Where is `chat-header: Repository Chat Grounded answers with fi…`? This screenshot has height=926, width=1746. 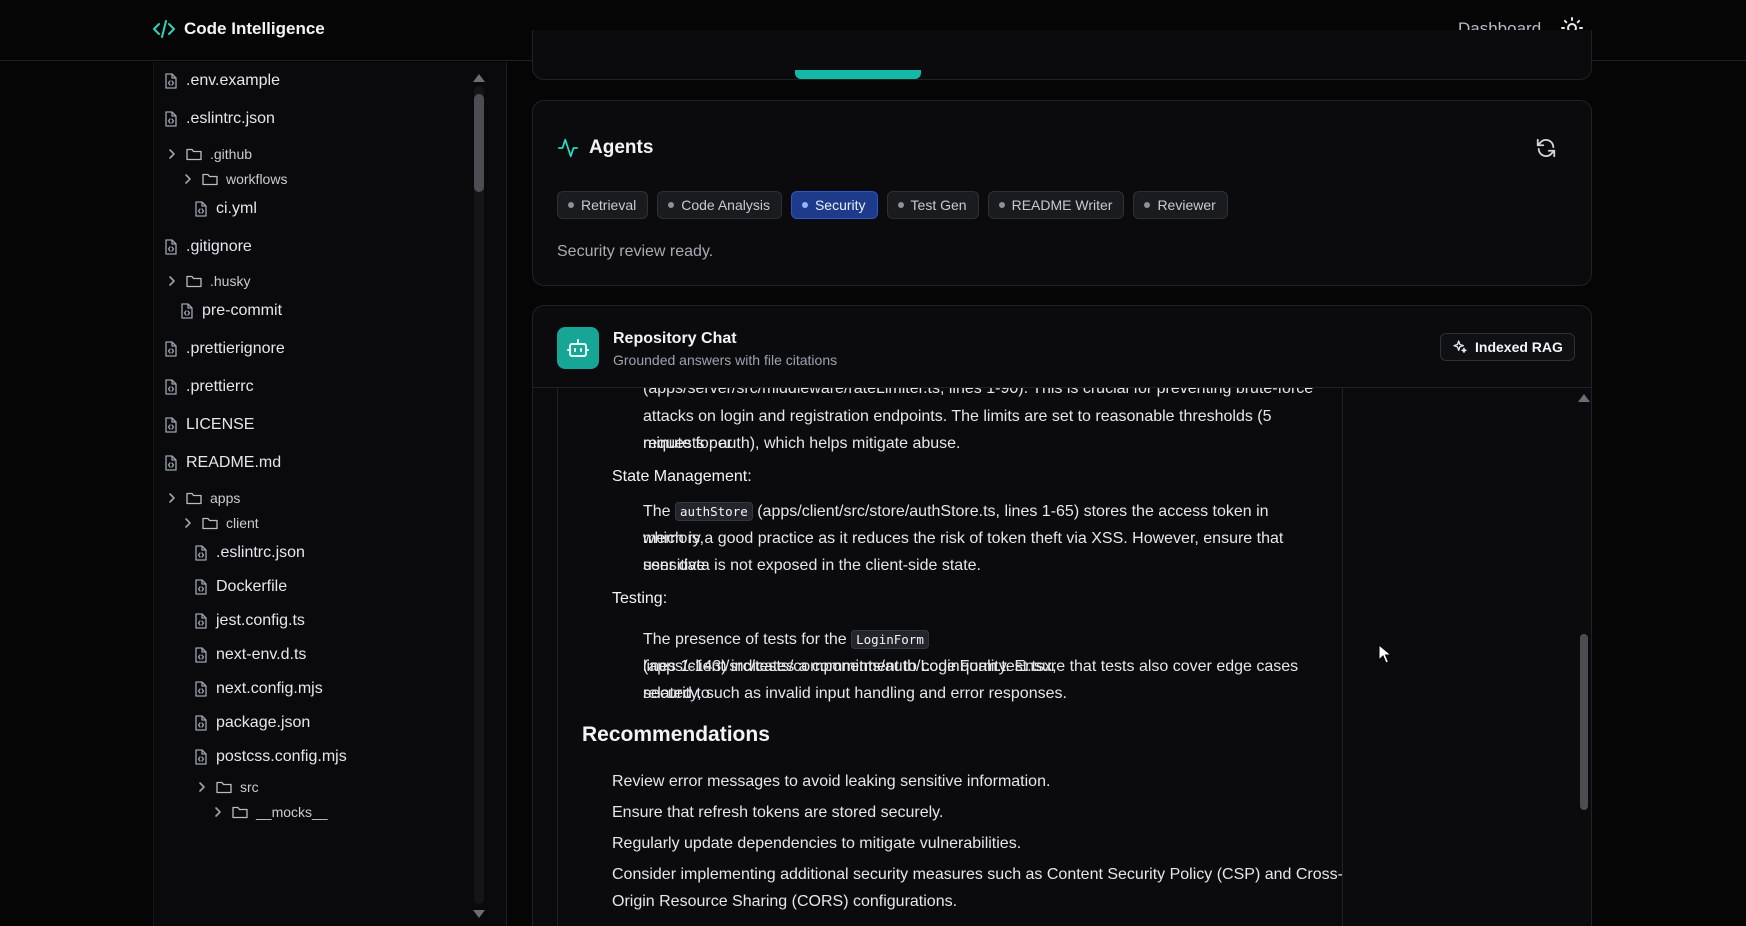
chat-header: Repository Chat Grounded answers with fi… is located at coordinates (1062, 347).